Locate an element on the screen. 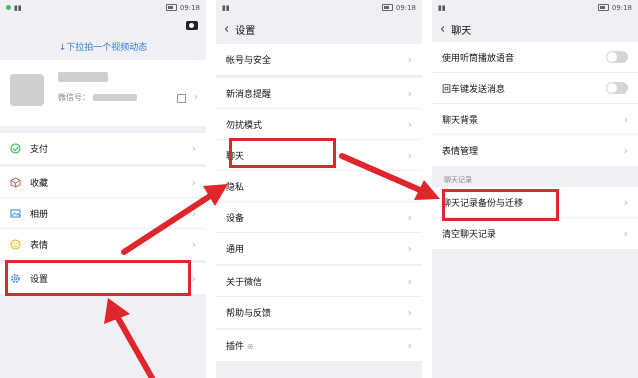  settings-item-about-wechat: 关于微信 › is located at coordinates (319, 281).